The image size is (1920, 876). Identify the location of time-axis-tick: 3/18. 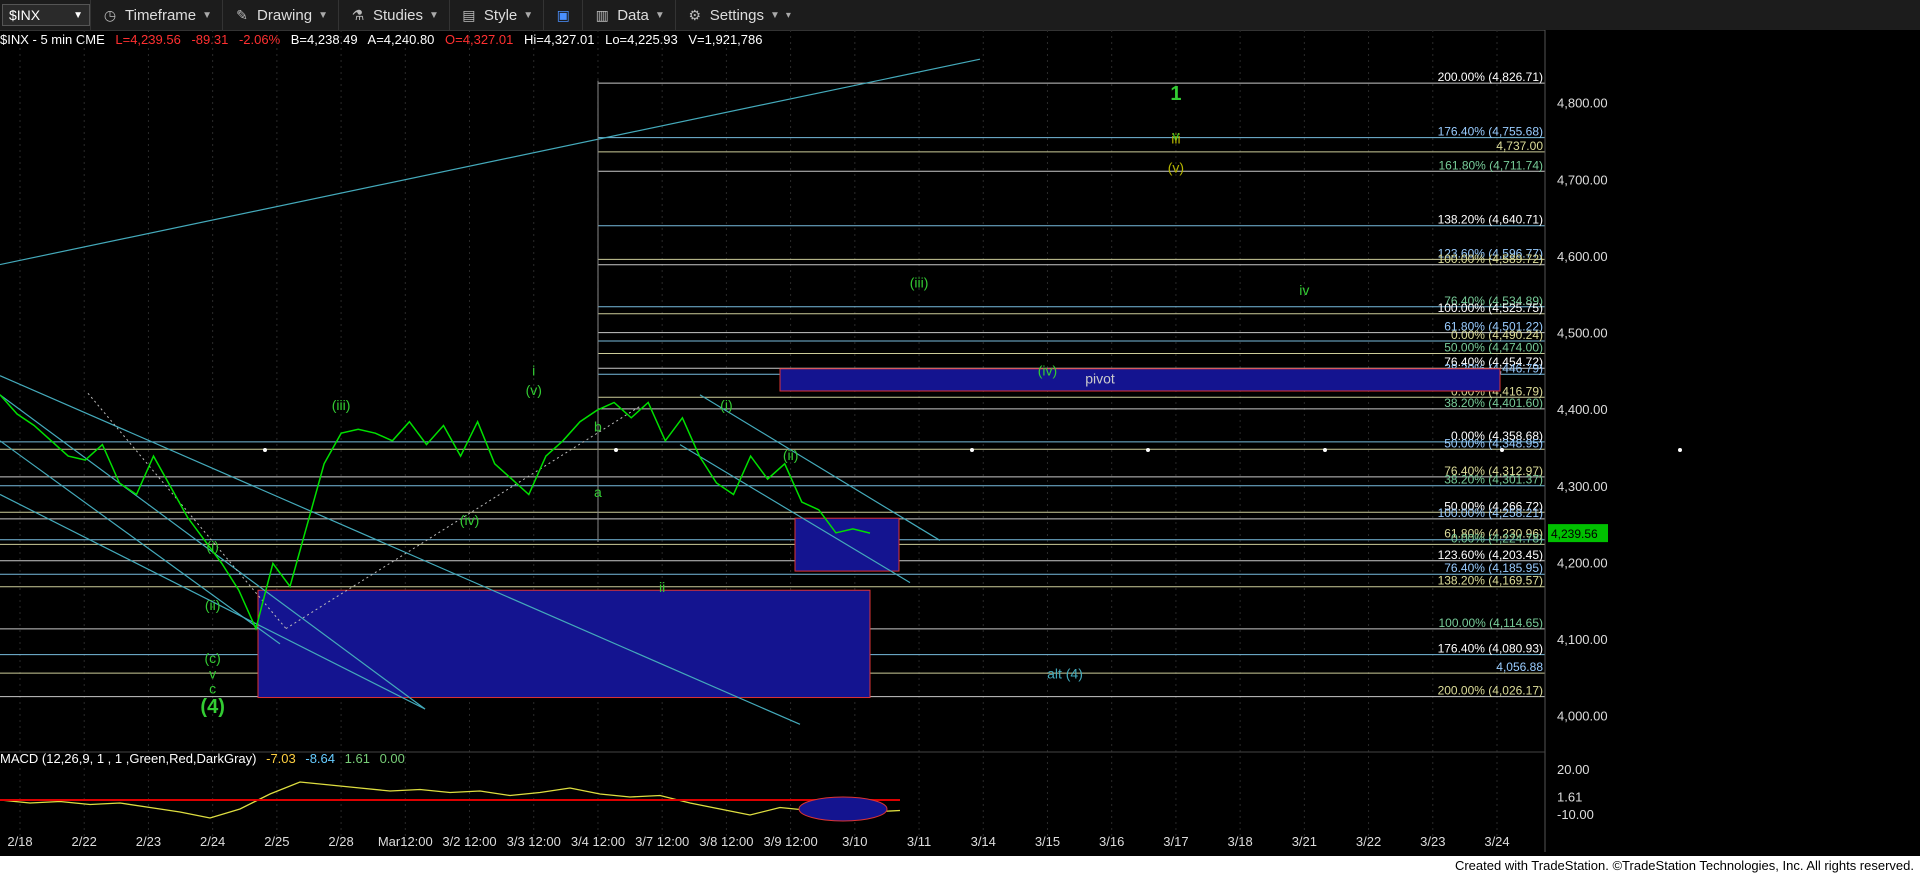
(1239, 841).